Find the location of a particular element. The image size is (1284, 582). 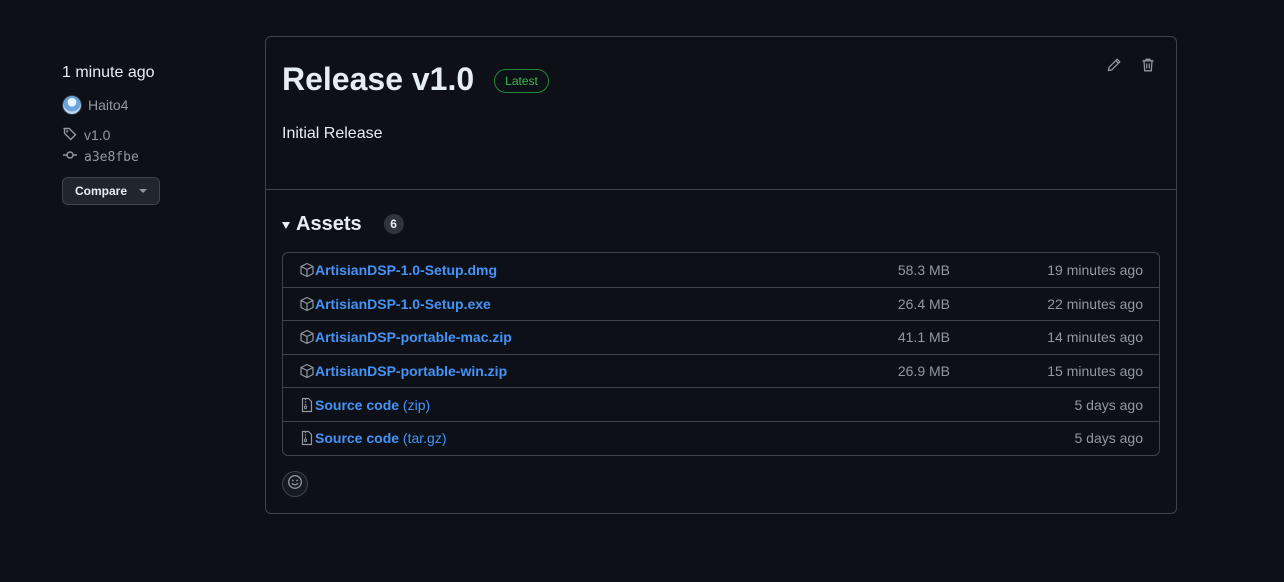

asset-download-link: ArtisianDSP-portable-mac.zip is located at coordinates (413, 337).